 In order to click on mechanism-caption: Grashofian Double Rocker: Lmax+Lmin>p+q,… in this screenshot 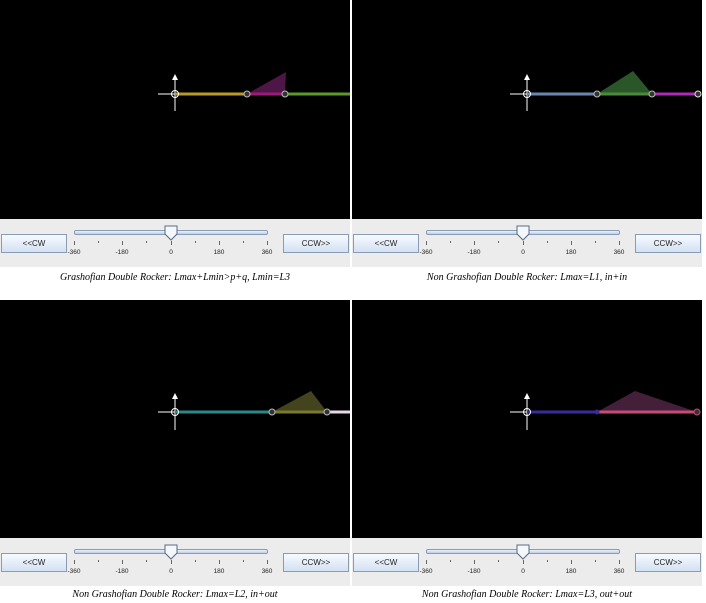, I will do `click(175, 277)`.